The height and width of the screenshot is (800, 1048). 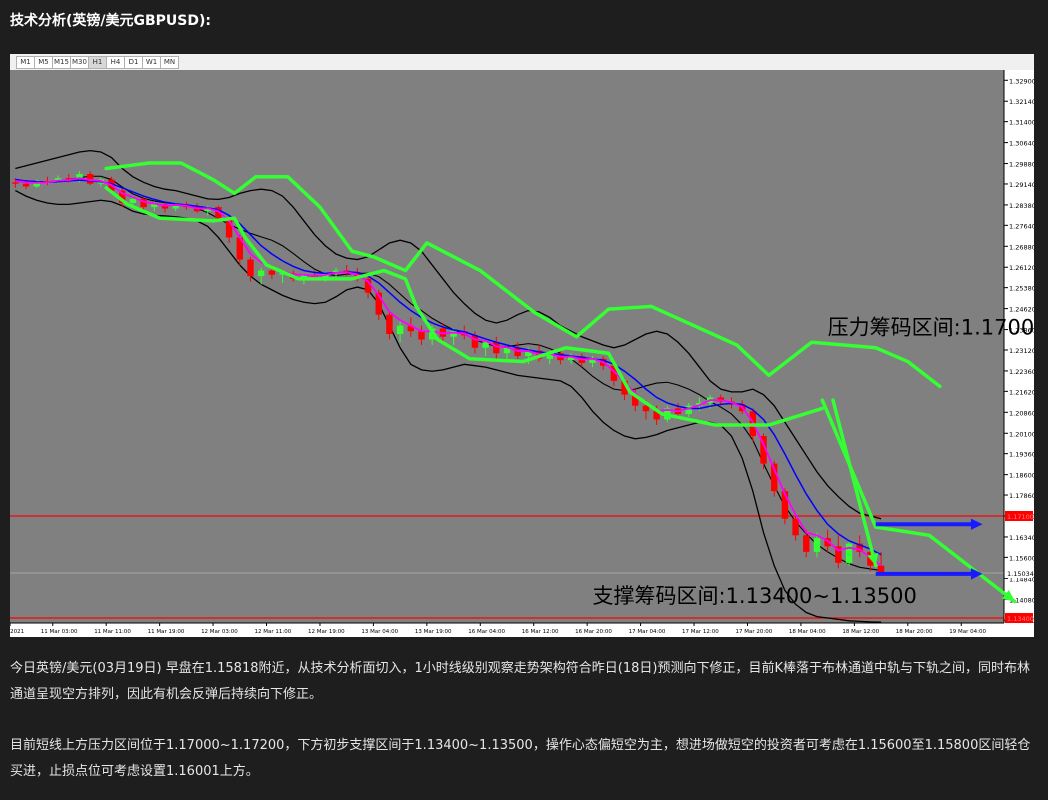 What do you see at coordinates (1021, 123) in the screenshot?
I see `y-tick-label: 1.31400` at bounding box center [1021, 123].